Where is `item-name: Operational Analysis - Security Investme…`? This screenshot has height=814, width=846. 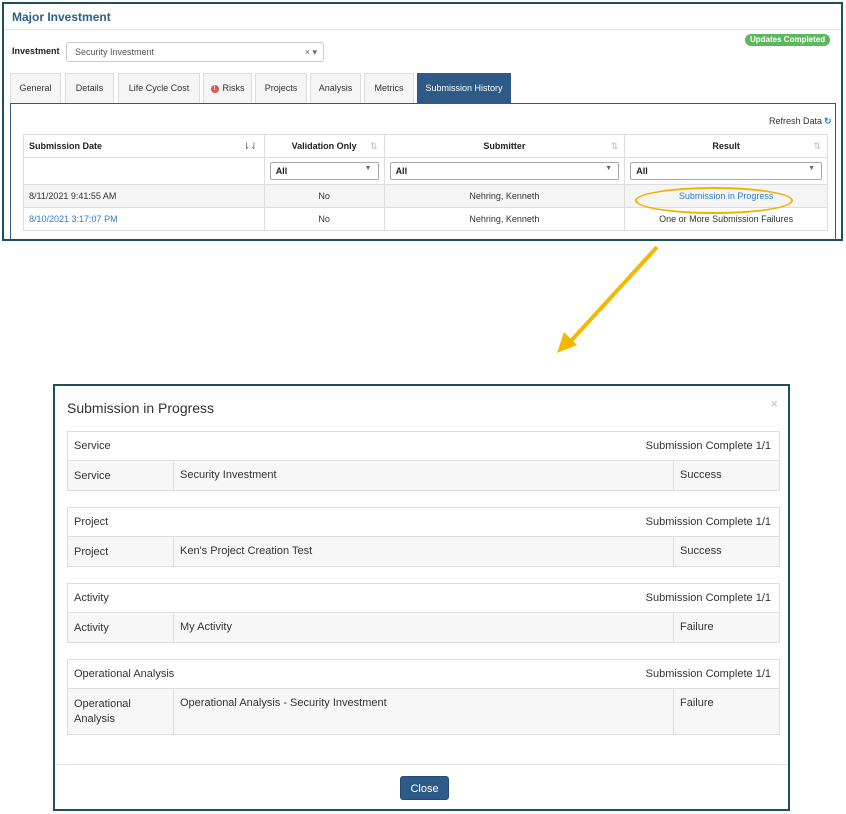 item-name: Operational Analysis - Security Investme… is located at coordinates (424, 711).